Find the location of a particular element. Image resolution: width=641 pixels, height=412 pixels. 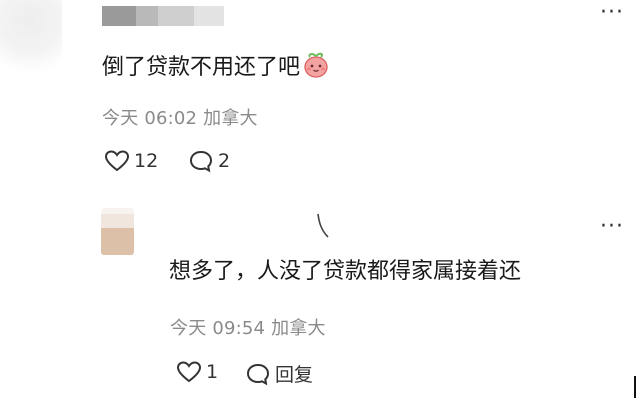

commenter-avatar is located at coordinates (31, 36).